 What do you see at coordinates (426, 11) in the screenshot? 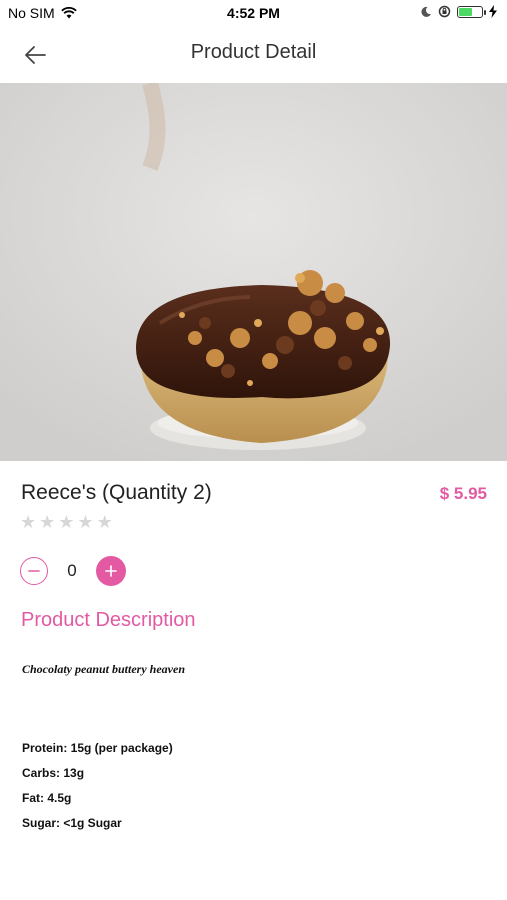
I see `moon-icon` at bounding box center [426, 11].